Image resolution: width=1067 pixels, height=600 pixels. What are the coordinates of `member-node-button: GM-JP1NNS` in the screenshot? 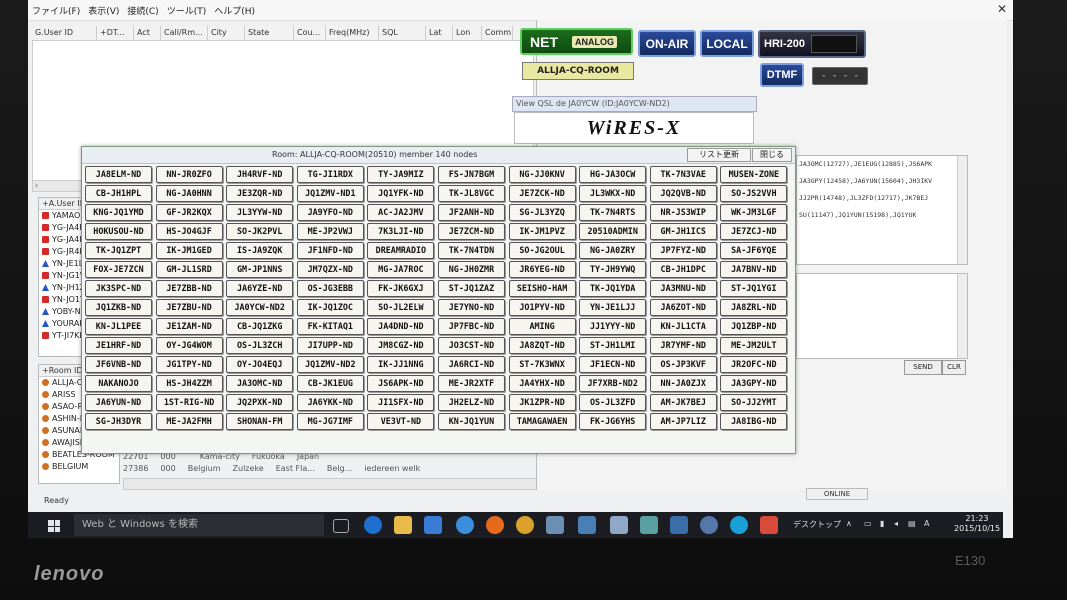 It's located at (260, 269).